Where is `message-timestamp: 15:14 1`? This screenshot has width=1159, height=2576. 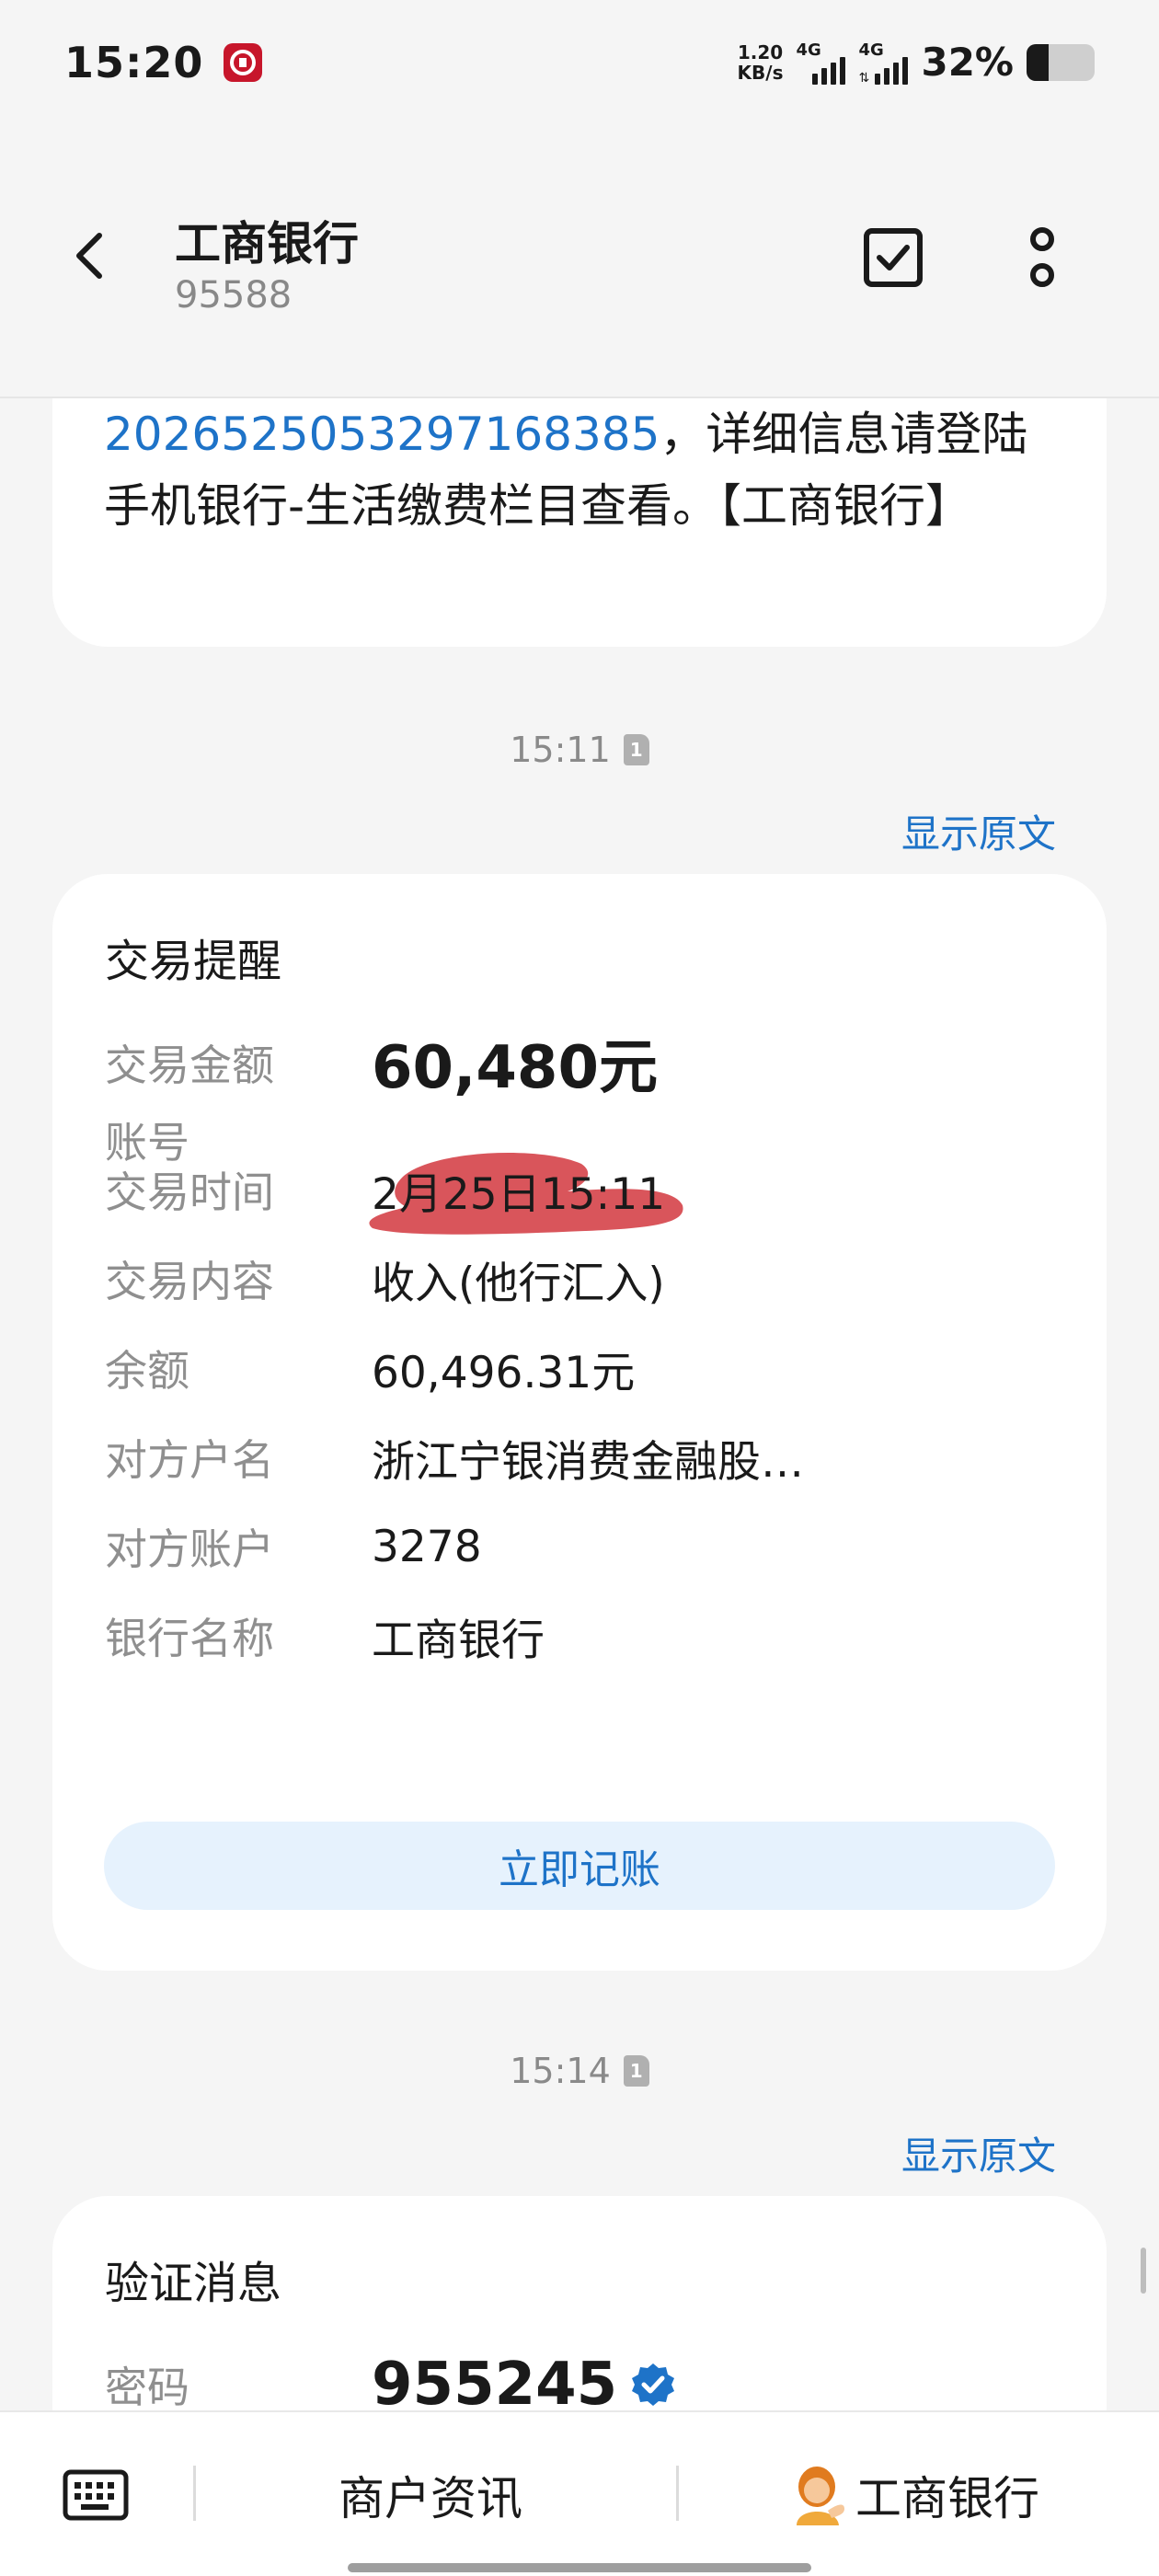
message-timestamp: 15:14 1 is located at coordinates (579, 2071).